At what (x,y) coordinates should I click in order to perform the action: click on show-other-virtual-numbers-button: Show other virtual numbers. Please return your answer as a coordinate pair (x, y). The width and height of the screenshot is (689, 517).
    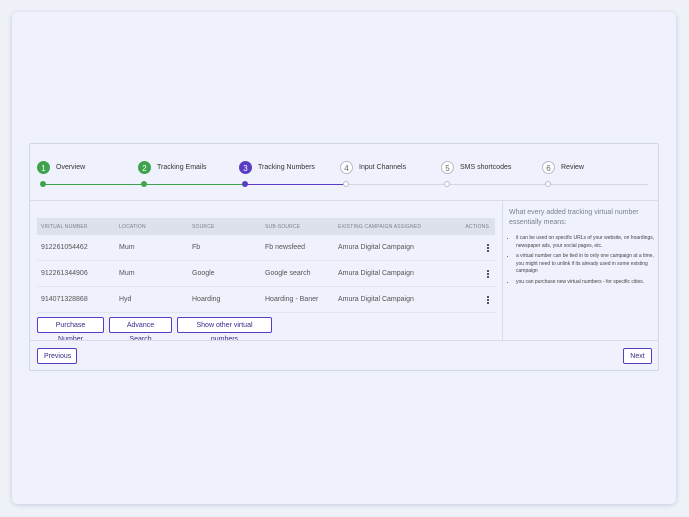
    Looking at the image, I should click on (224, 330).